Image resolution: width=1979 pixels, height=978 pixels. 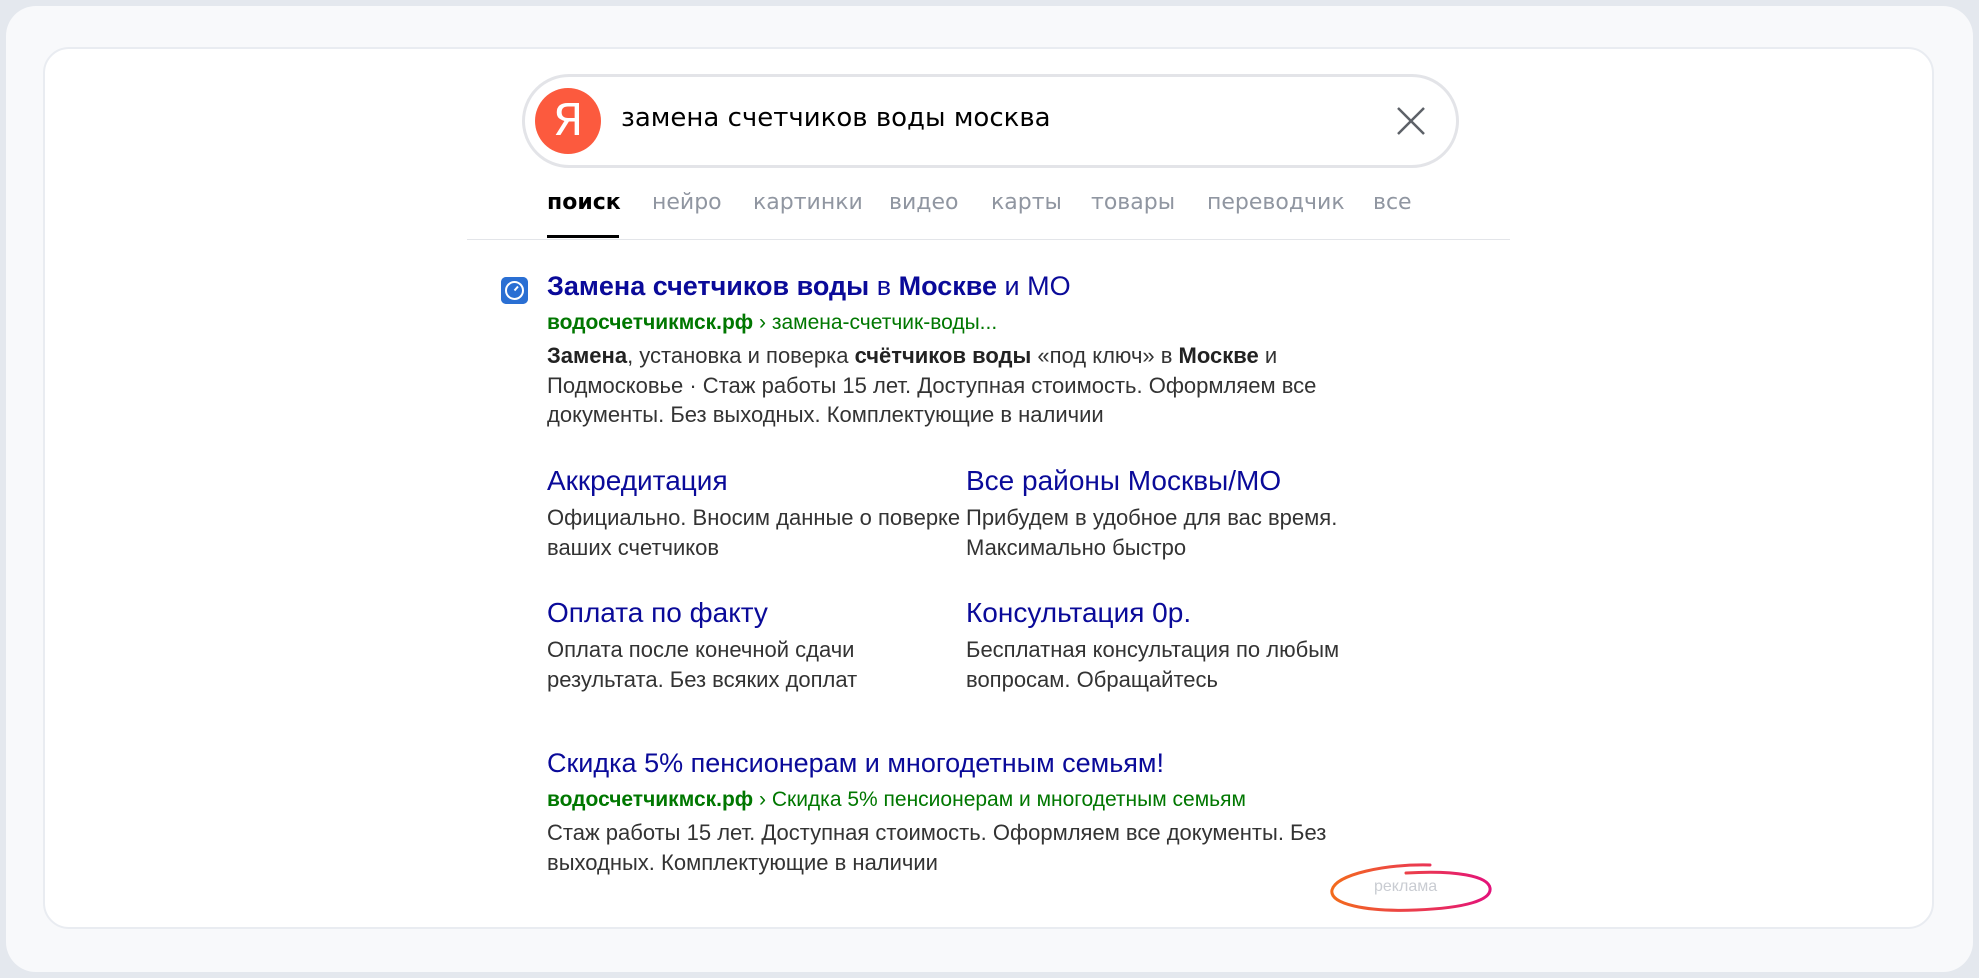 I want to click on search-input: замена счетчиков воды москва, so click(x=836, y=118).